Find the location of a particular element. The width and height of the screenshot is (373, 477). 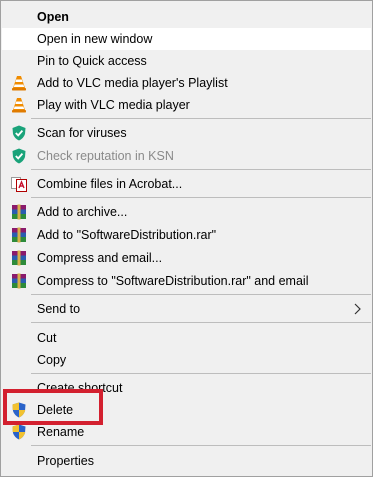

menu-item-properties-label: Properties is located at coordinates (65, 461).